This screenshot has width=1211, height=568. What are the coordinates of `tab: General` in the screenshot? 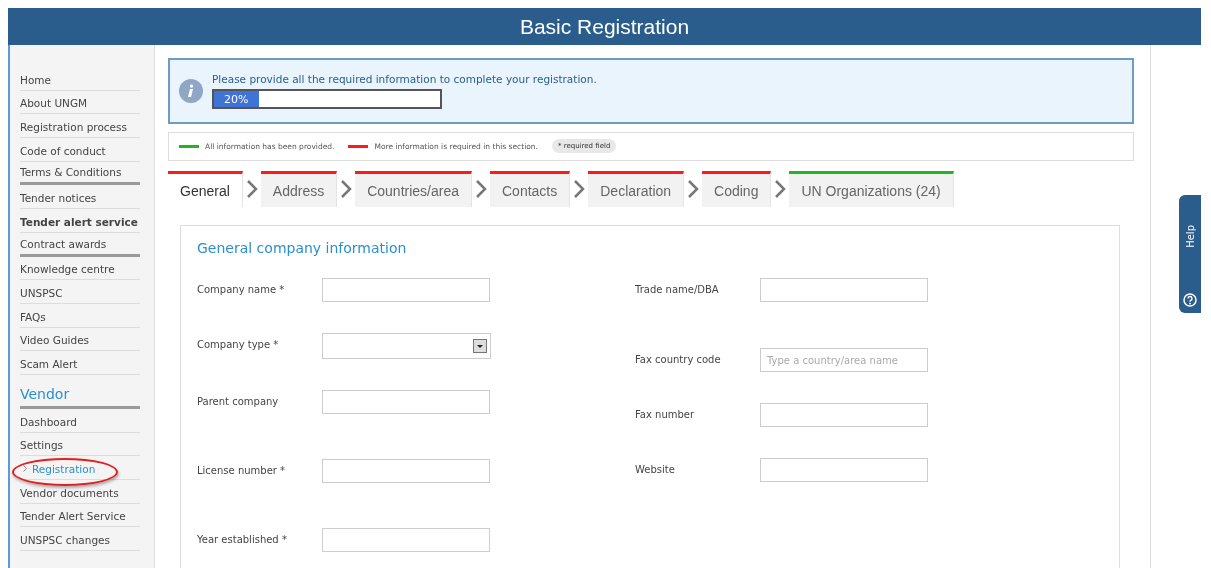 It's located at (205, 189).